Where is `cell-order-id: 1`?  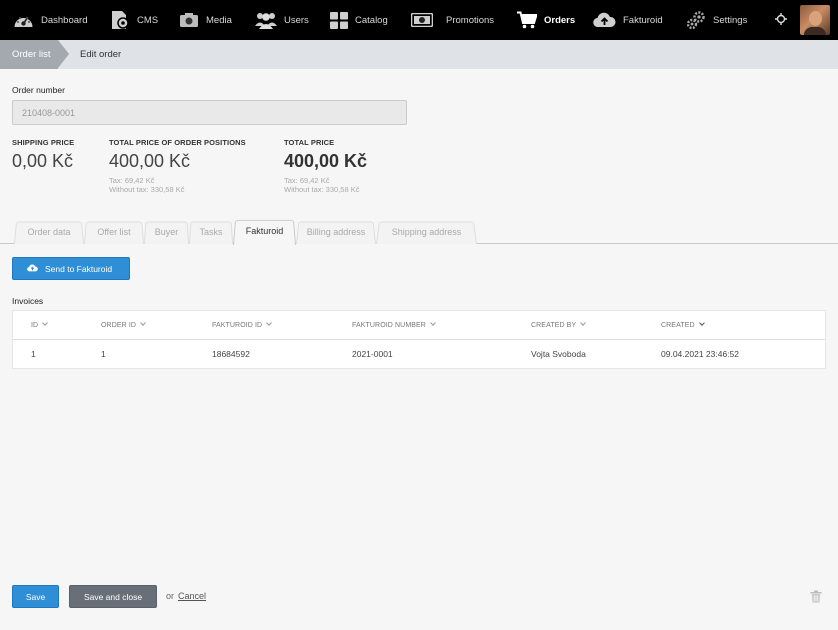 cell-order-id: 1 is located at coordinates (103, 354).